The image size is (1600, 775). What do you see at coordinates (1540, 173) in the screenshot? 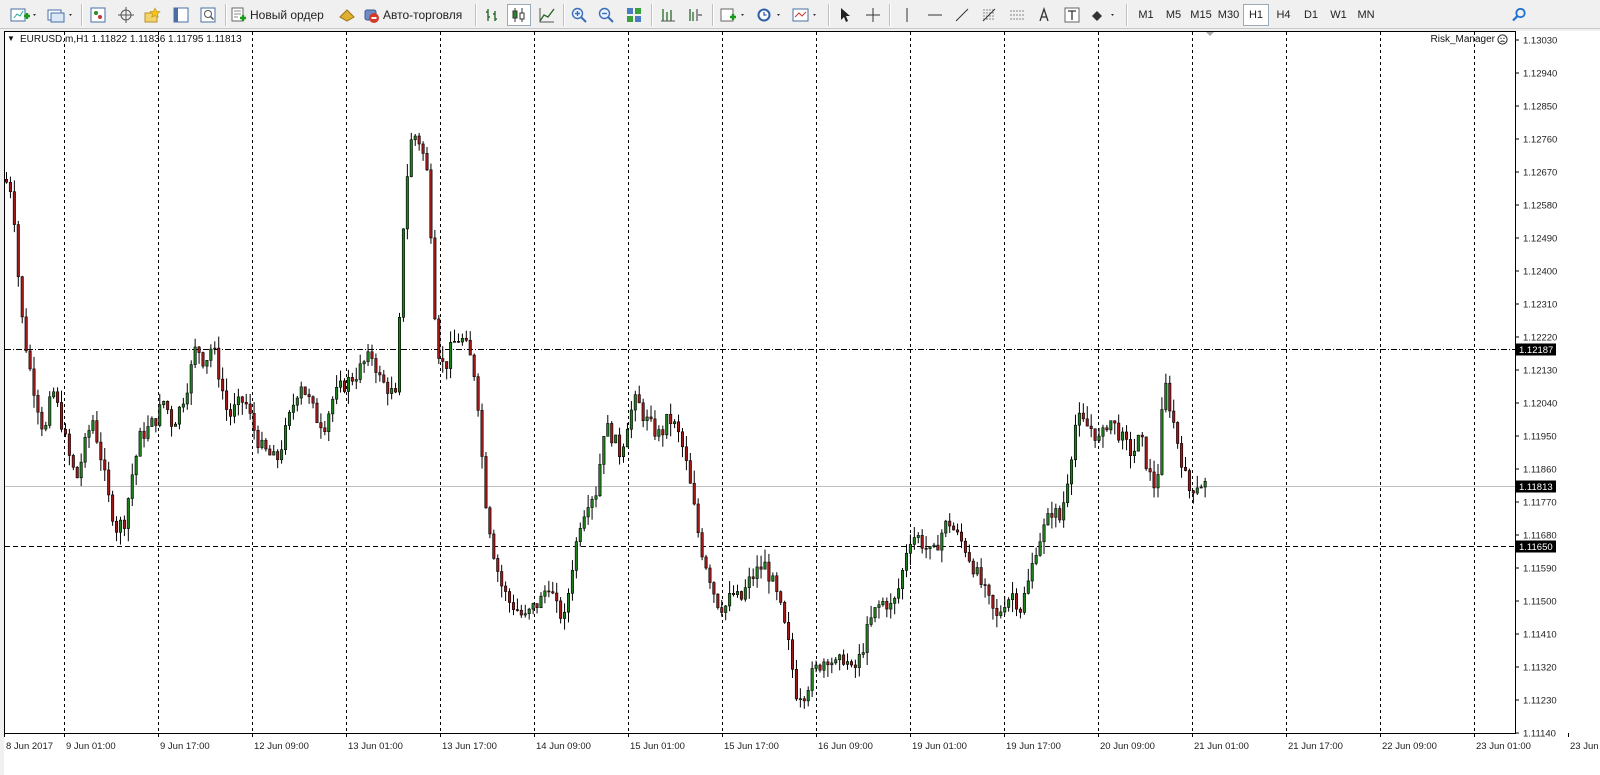
I see `price-label: 1.12670` at bounding box center [1540, 173].